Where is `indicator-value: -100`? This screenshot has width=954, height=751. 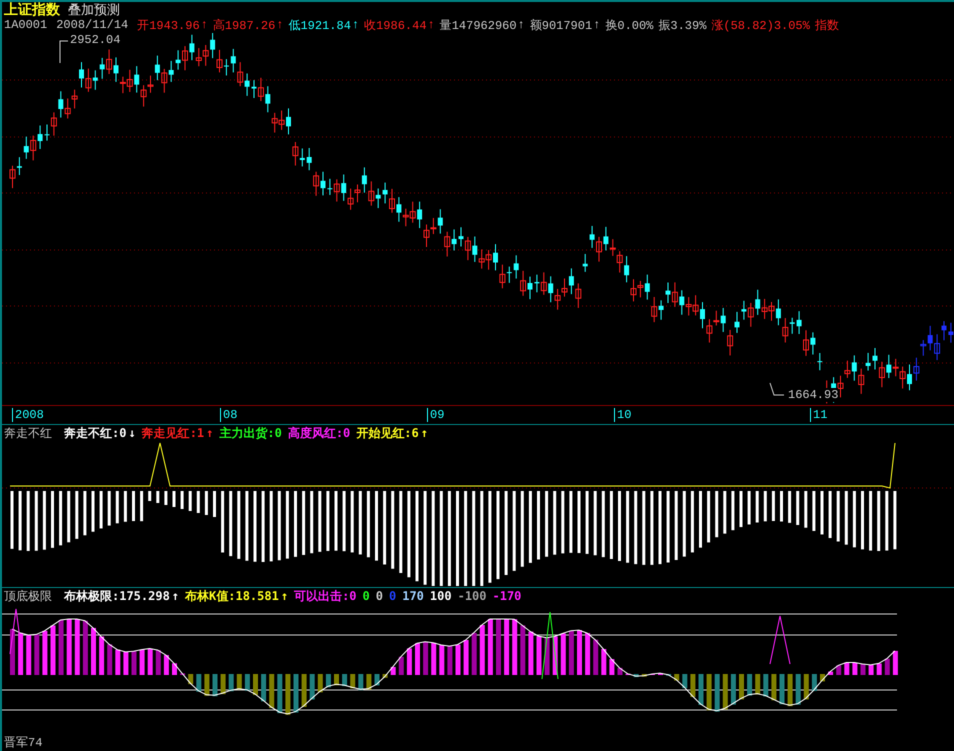
indicator-value: -100 is located at coordinates (472, 596).